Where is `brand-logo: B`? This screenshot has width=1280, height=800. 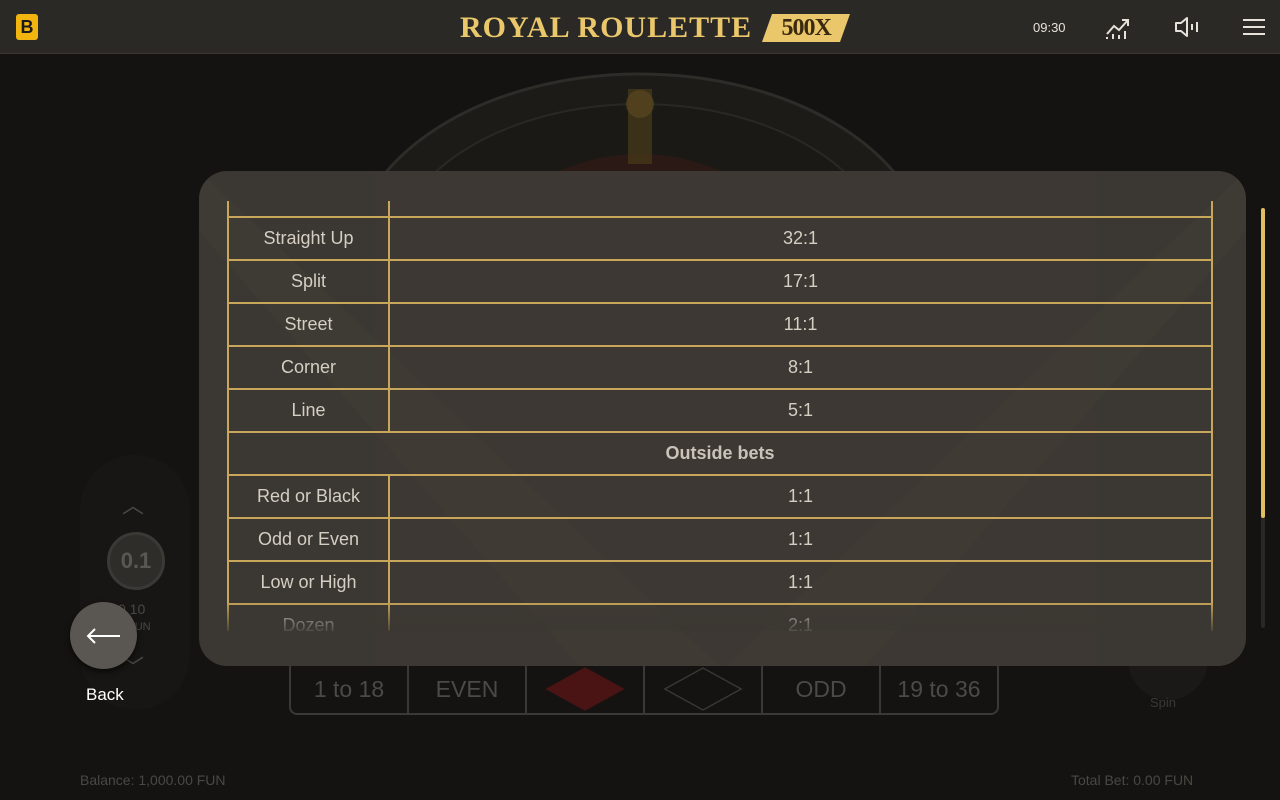 brand-logo: B is located at coordinates (27, 27).